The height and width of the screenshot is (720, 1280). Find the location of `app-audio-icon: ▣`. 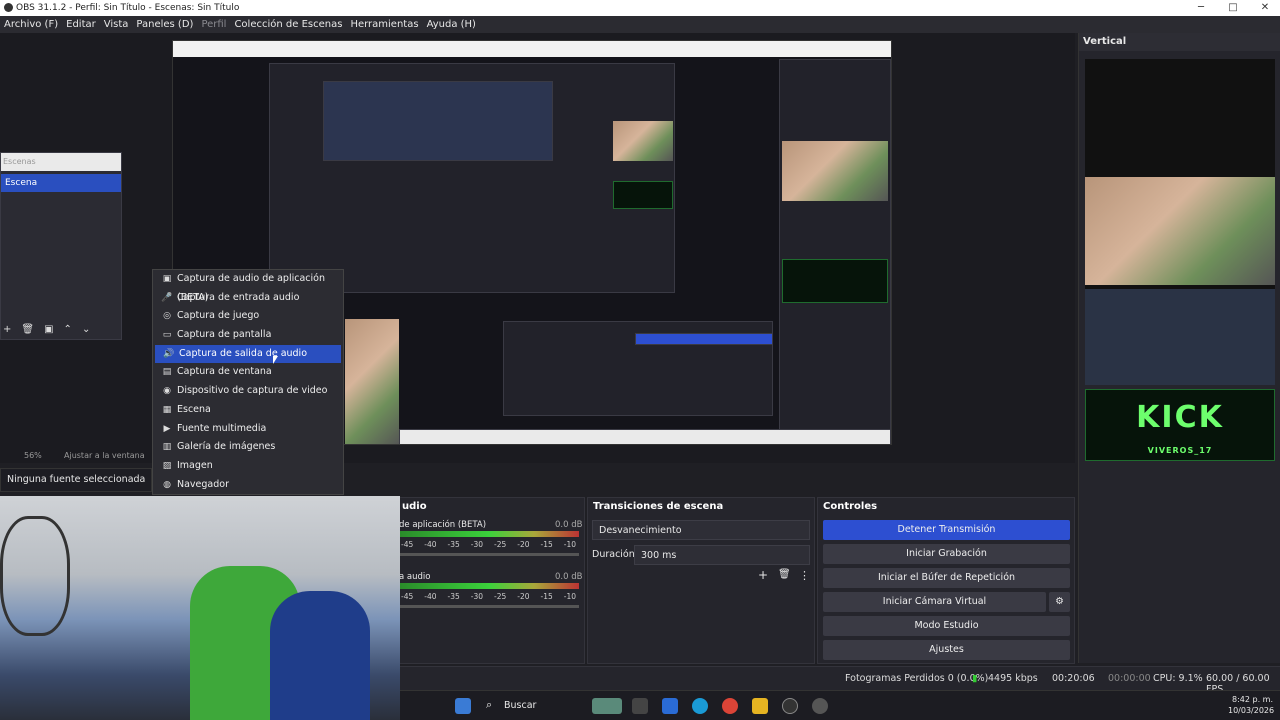

app-audio-icon: ▣ is located at coordinates (167, 279).